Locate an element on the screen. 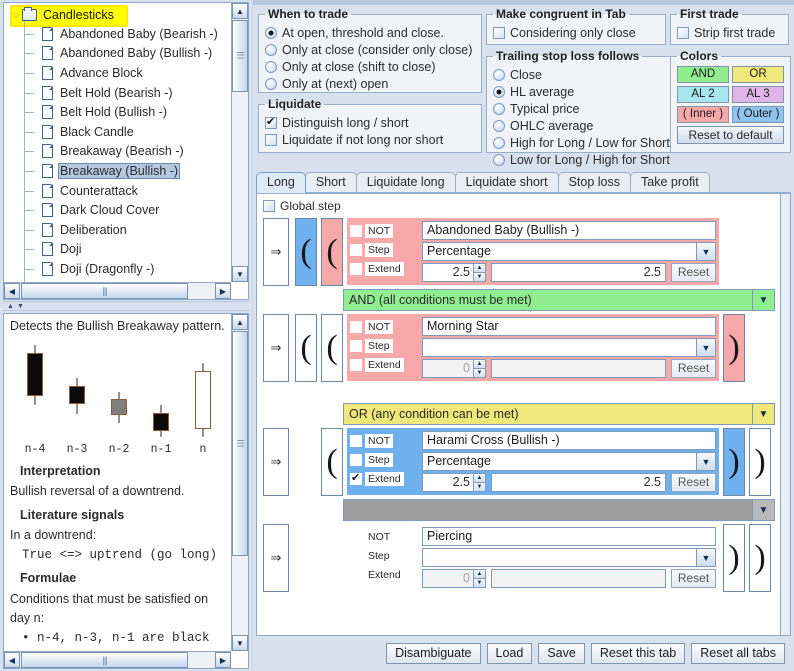  threshold-value: 0 is located at coordinates (447, 578).